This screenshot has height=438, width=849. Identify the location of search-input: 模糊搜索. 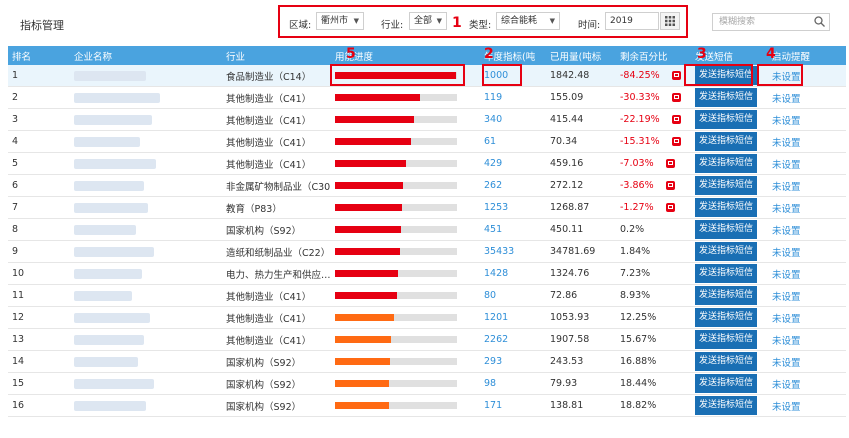
(771, 22).